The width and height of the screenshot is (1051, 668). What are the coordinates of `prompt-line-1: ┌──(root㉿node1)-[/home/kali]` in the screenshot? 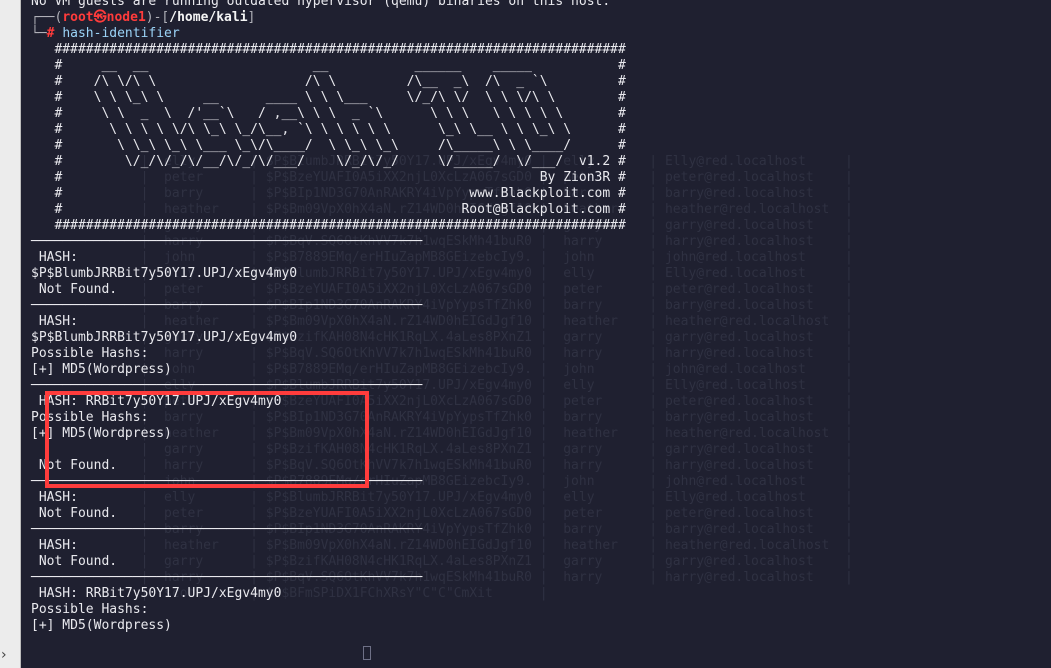 It's located at (143, 17).